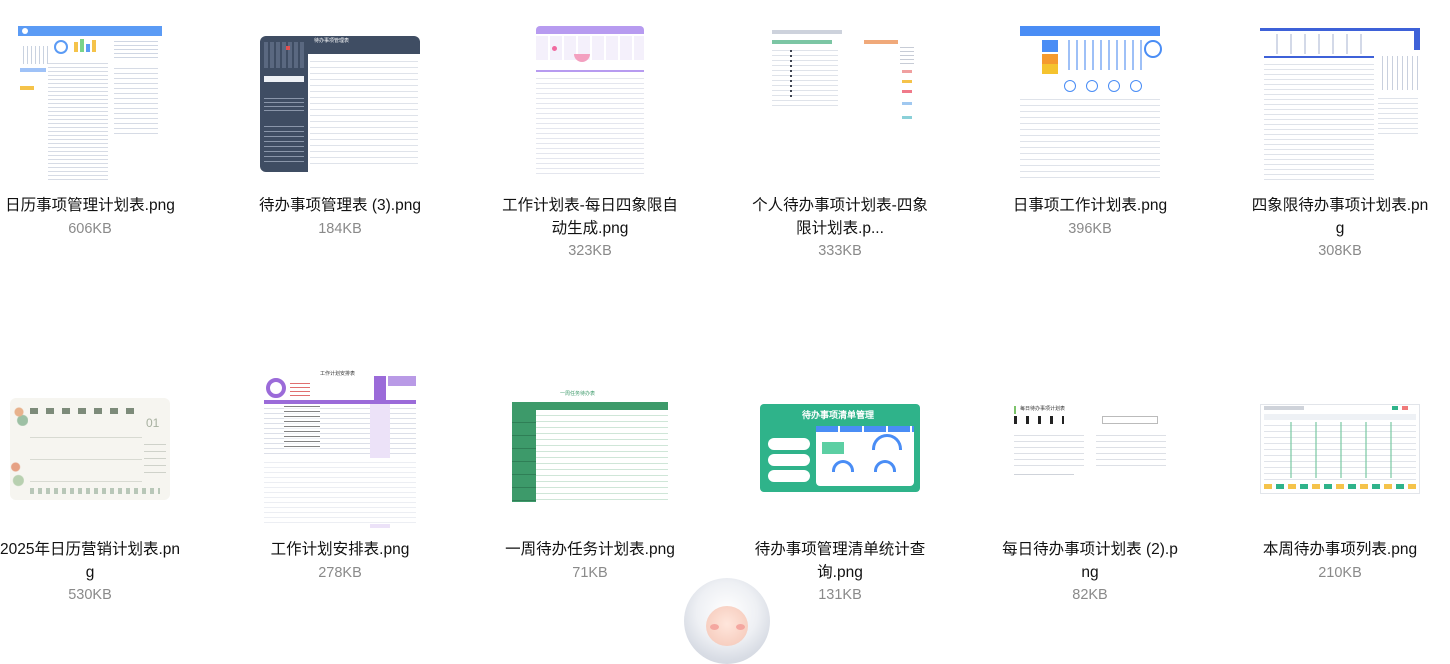  Describe the element at coordinates (578, 394) in the screenshot. I see `thumb-title: 一周任务待办表` at that location.